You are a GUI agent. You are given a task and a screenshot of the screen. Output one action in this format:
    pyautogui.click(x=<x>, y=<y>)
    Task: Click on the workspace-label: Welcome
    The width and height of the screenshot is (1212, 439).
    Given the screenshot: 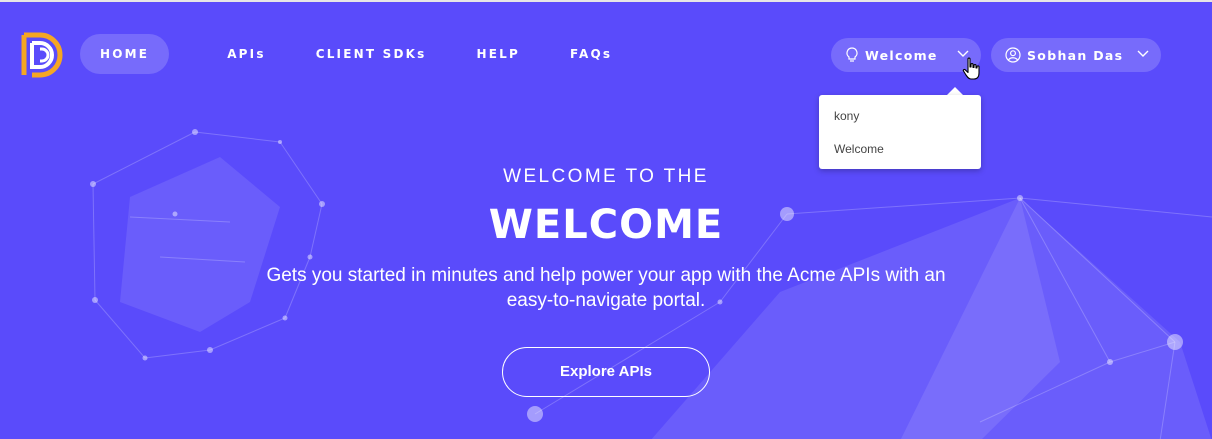 What is the action you would take?
    pyautogui.click(x=901, y=55)
    